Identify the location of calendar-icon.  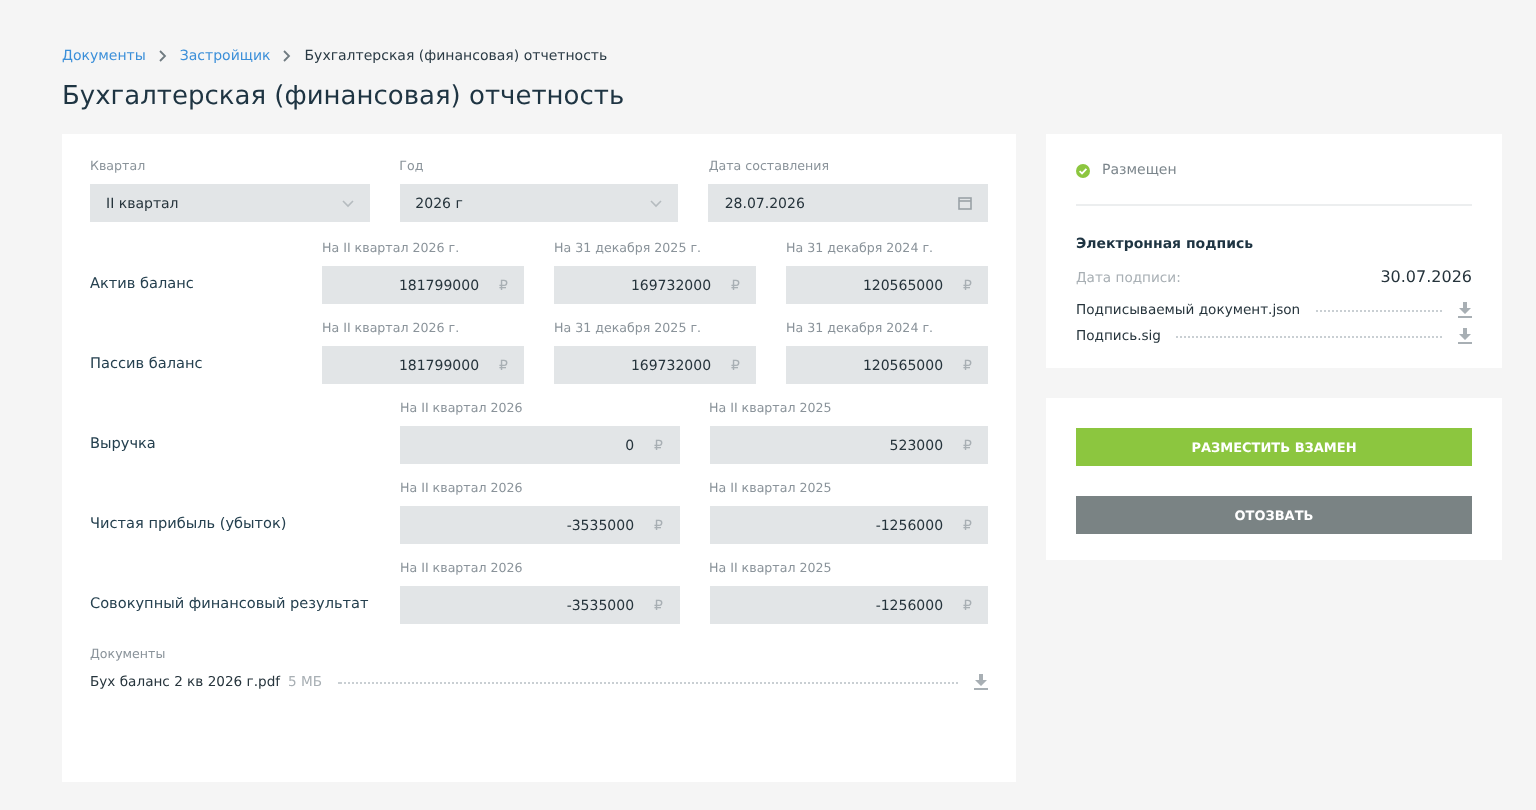
(965, 203).